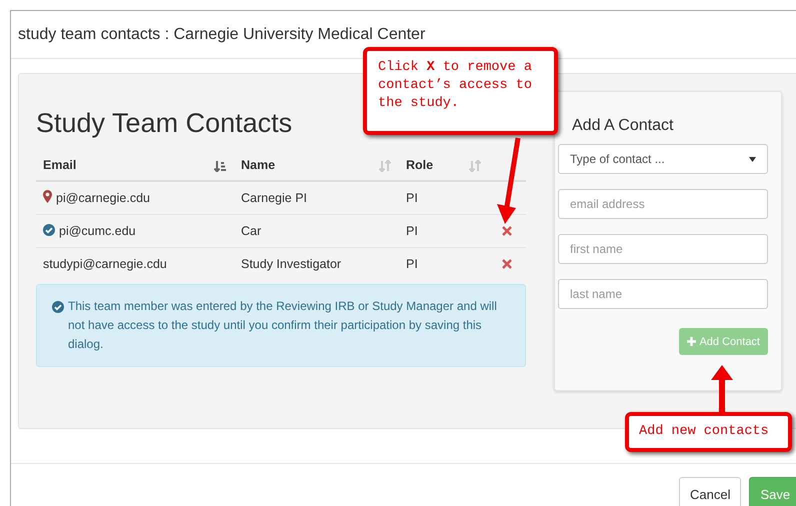  What do you see at coordinates (316, 230) in the screenshot?
I see `name-cell: Car` at bounding box center [316, 230].